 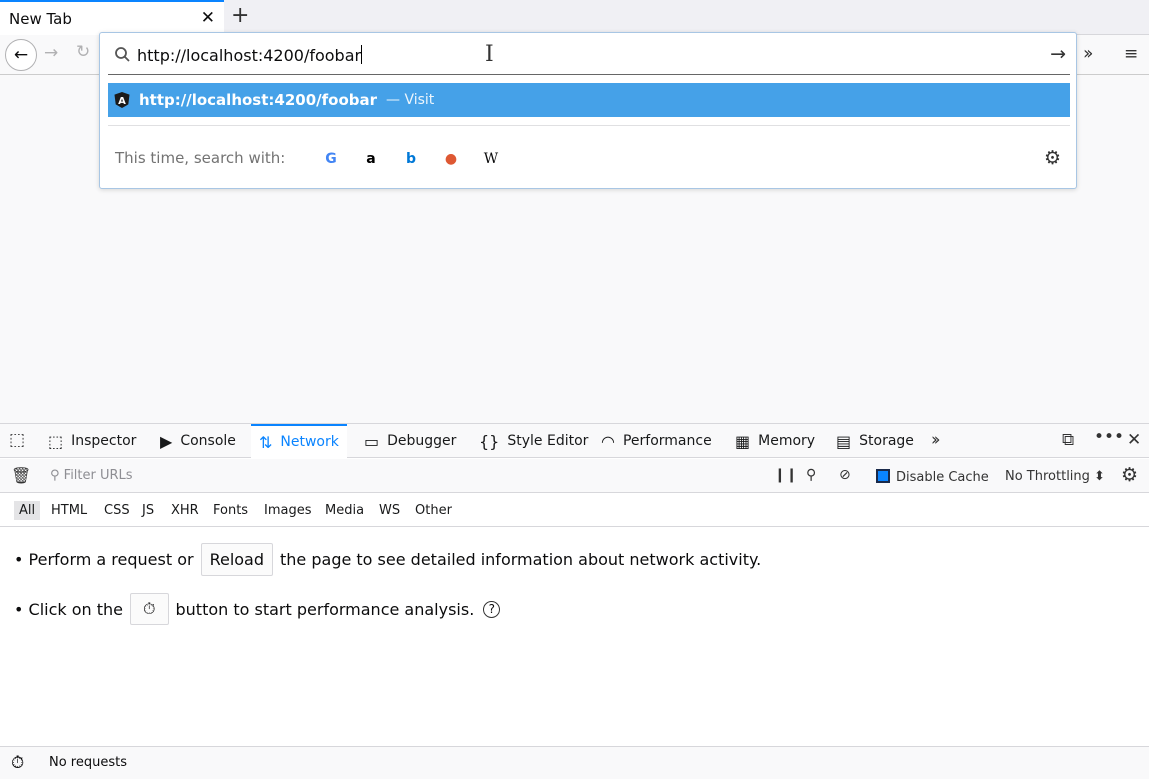 I want to click on url-input-row: http://localhost:4200/foobar I →, so click(x=589, y=55).